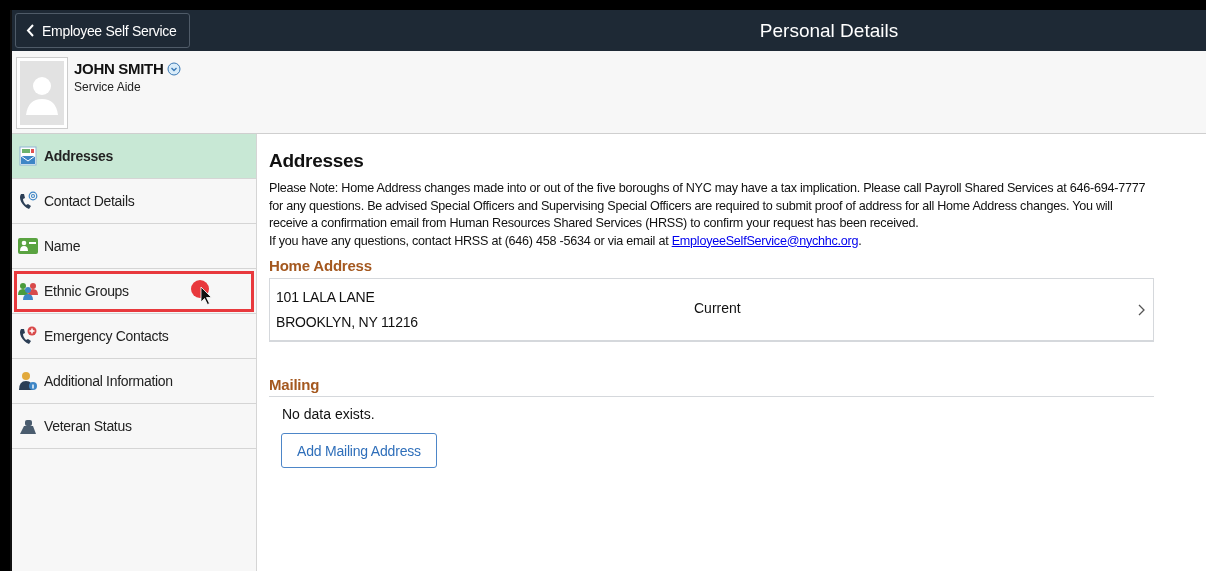 The height and width of the screenshot is (571, 1206). What do you see at coordinates (566, 241) in the screenshot?
I see `contact-text: If you have any questions, contact HRSS at (646) 458 -5634 or via email at EmployeeSelfService@nychhc.org.` at bounding box center [566, 241].